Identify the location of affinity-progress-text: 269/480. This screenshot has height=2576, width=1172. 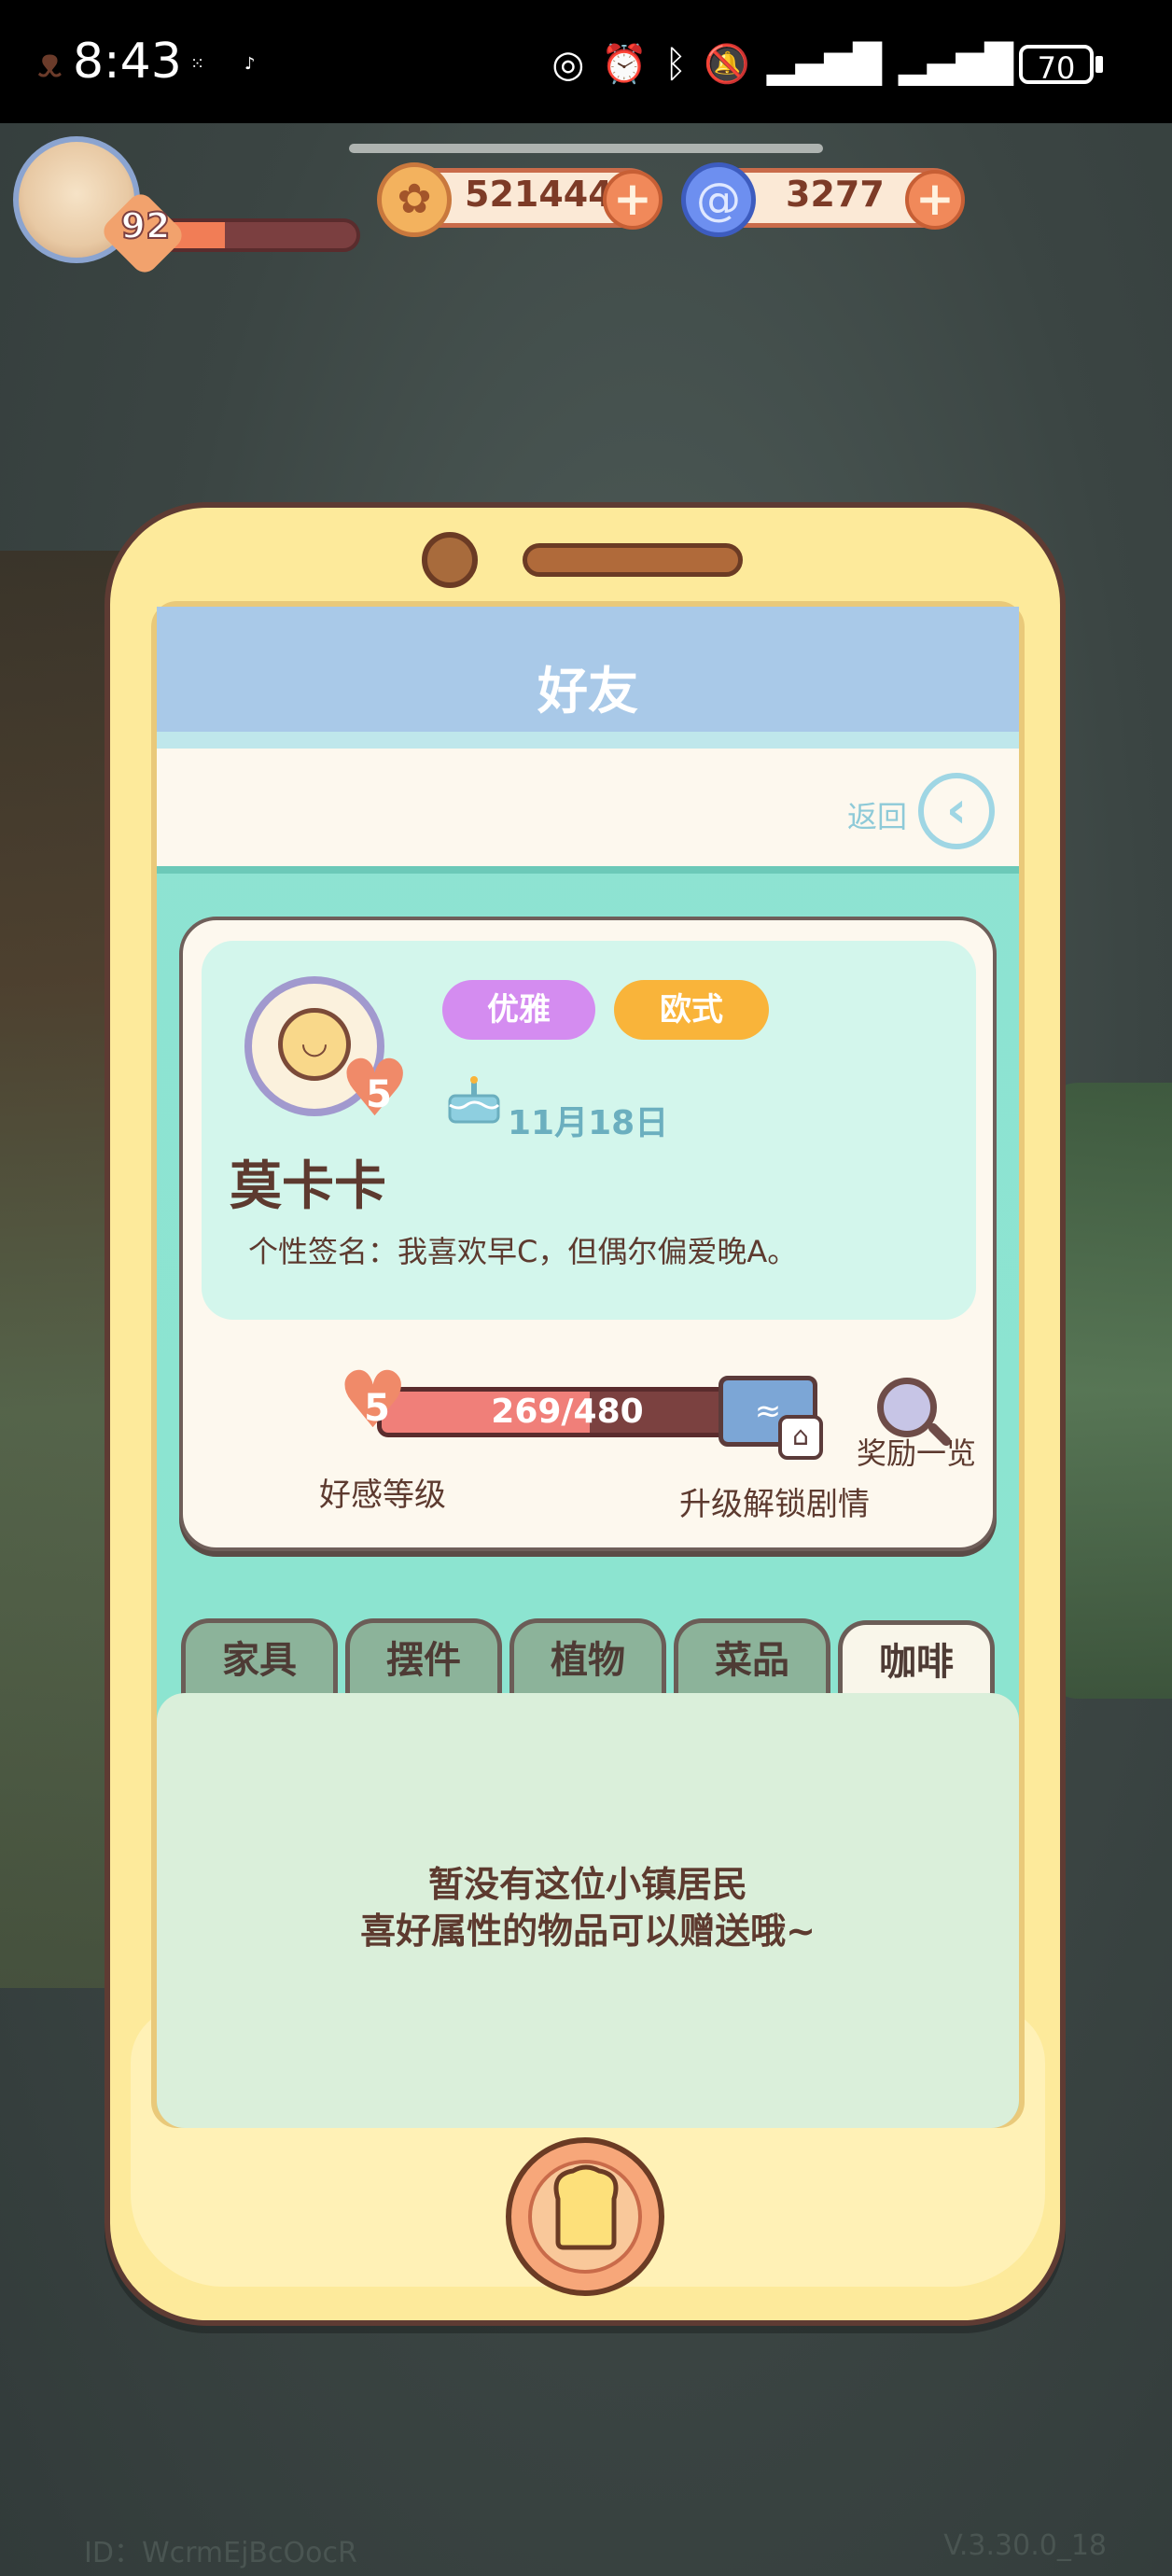
(567, 1412).